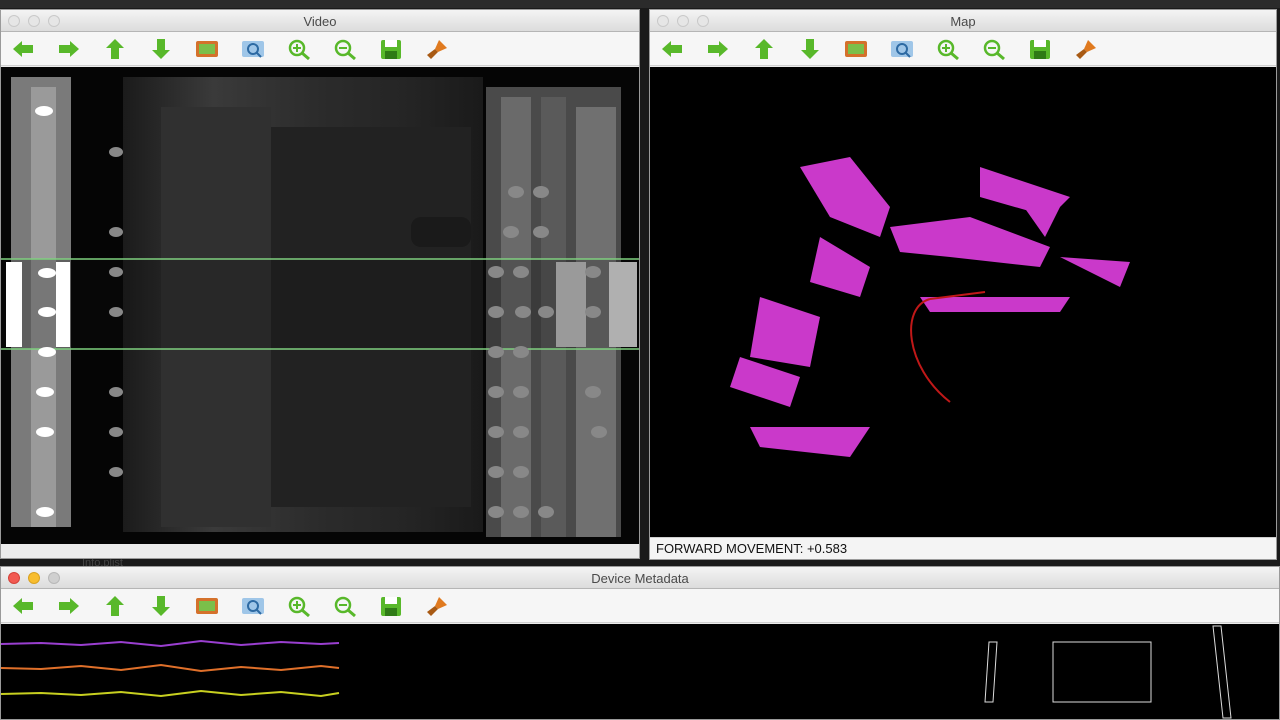 The height and width of the screenshot is (720, 1280). Describe the element at coordinates (640, 606) in the screenshot. I see `metadata-toolbar` at that location.